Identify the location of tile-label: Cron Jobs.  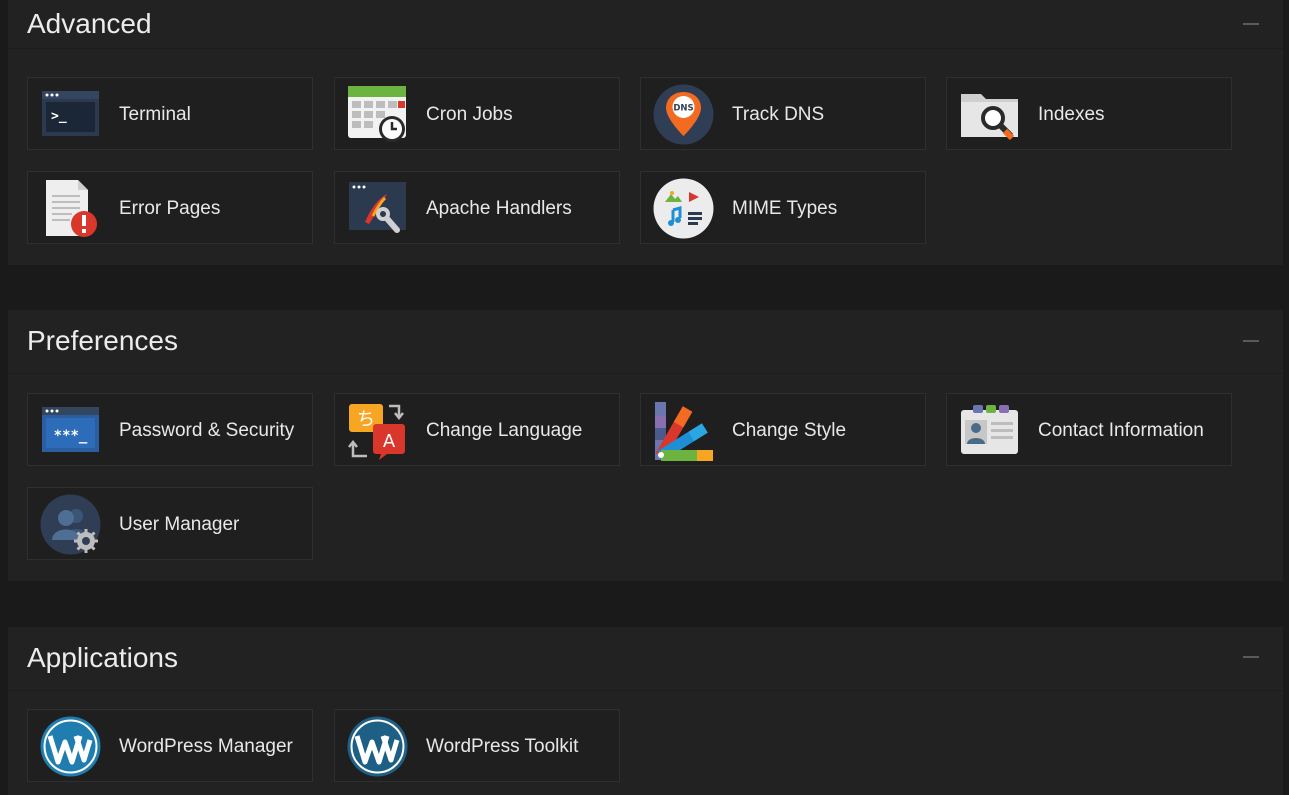
(469, 114).